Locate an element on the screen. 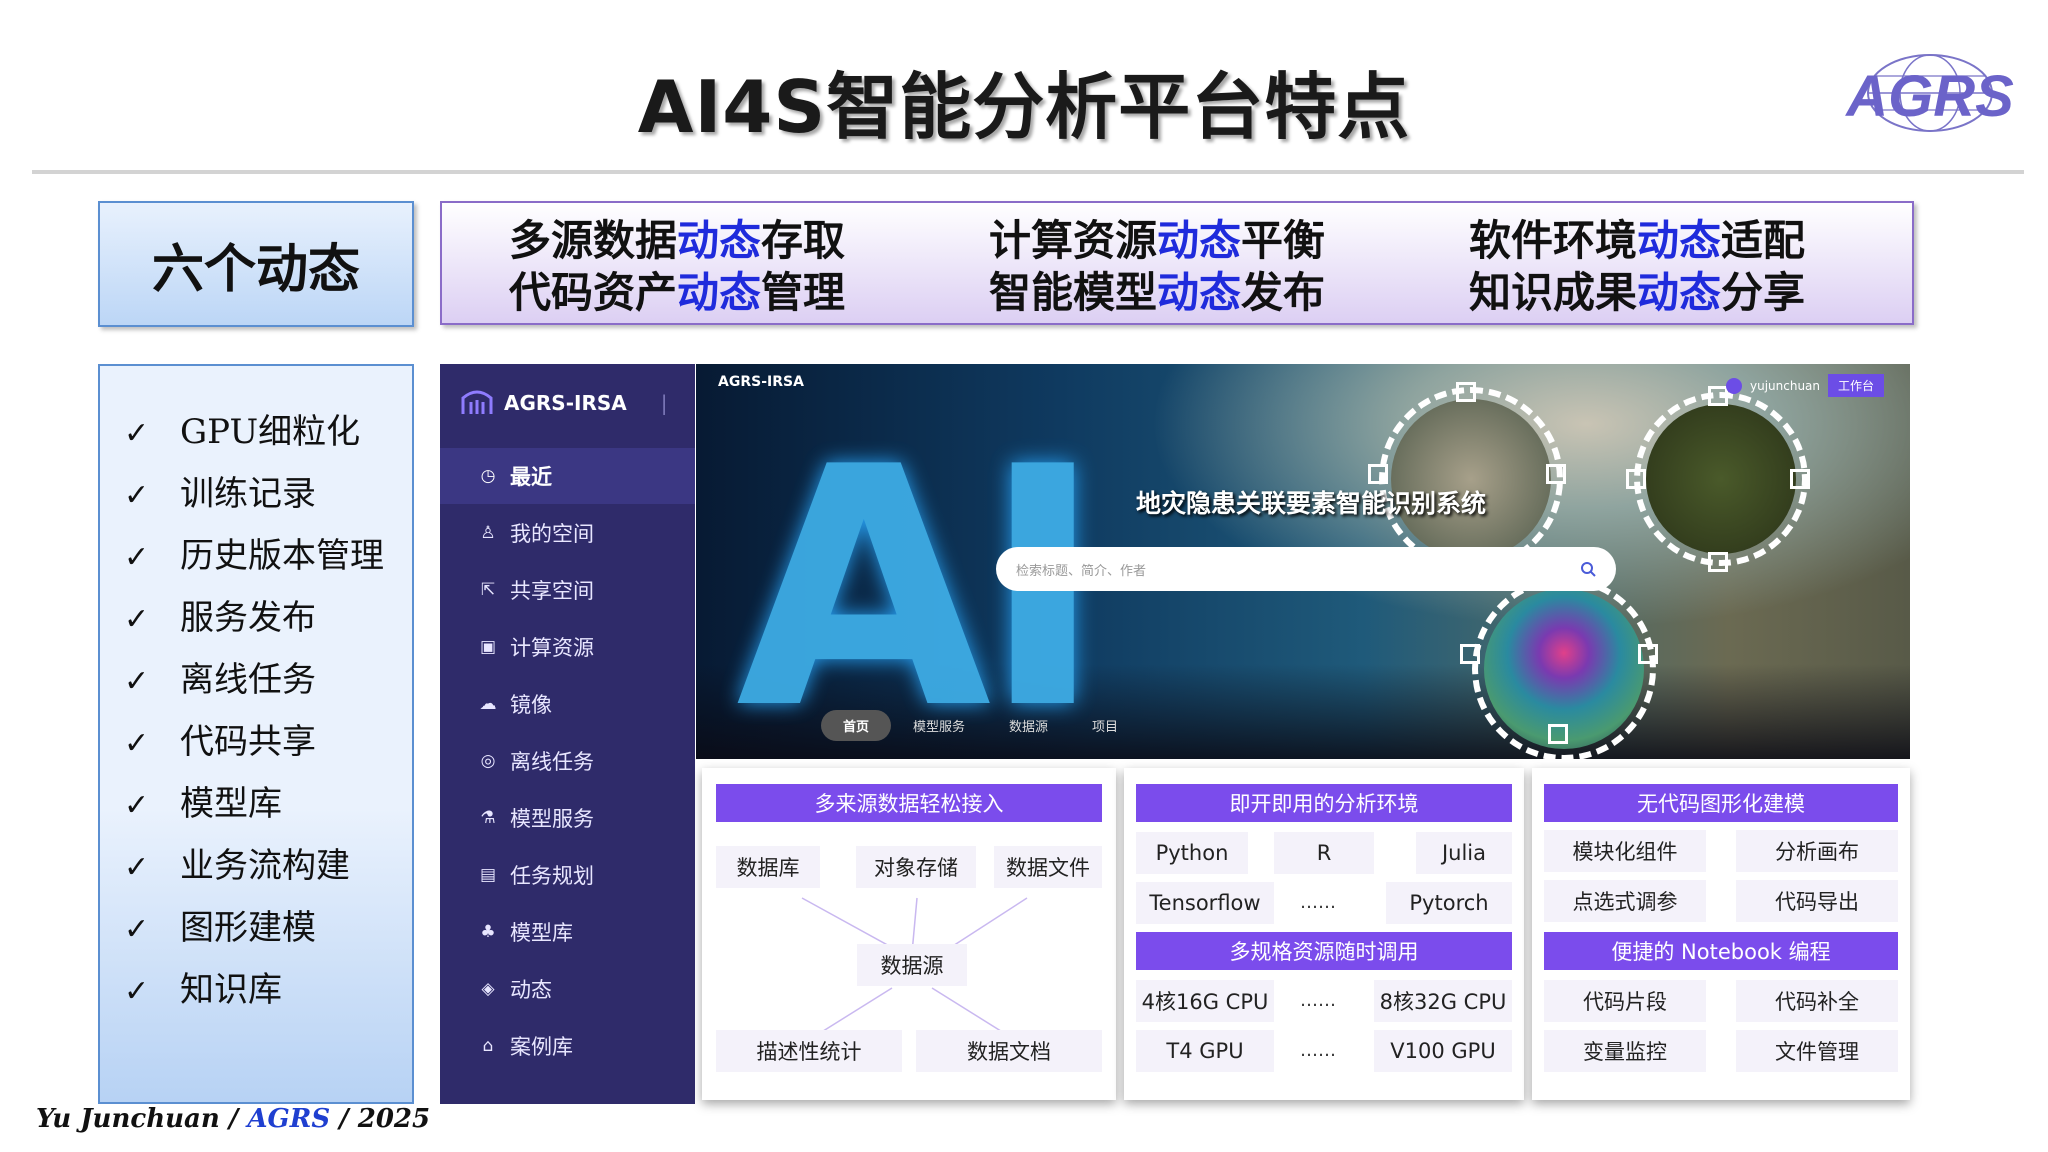 This screenshot has width=2048, height=1152. user-icon: ♙ is located at coordinates (488, 533).